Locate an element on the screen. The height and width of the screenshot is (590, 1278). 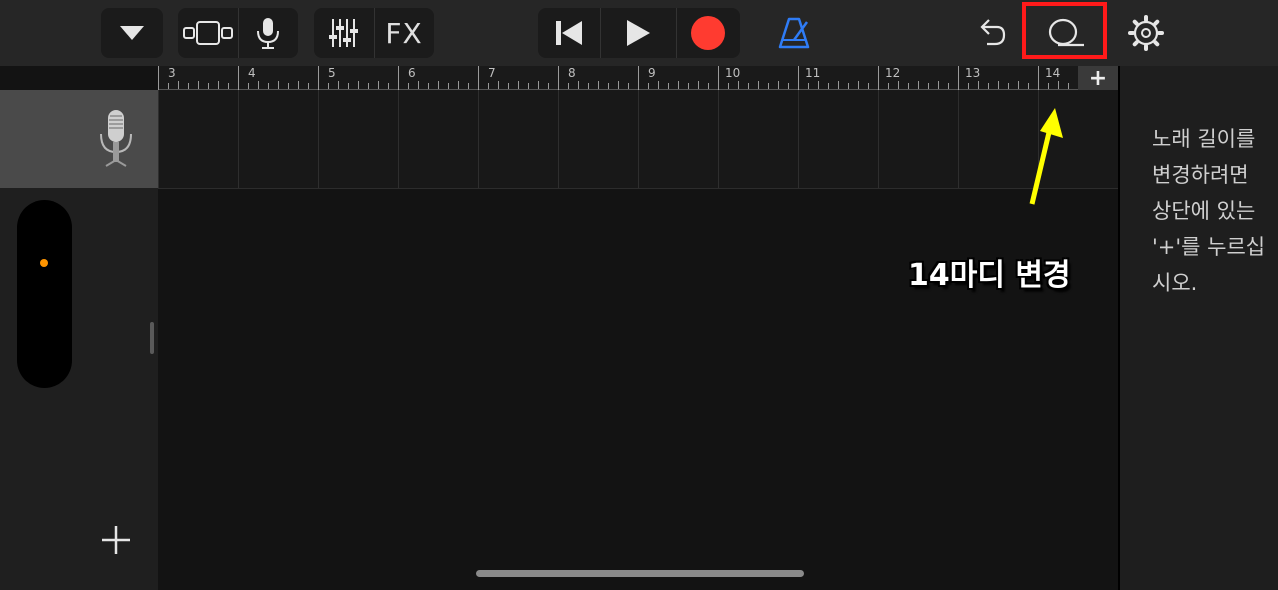
settings-gear-icon is located at coordinates (1146, 33).